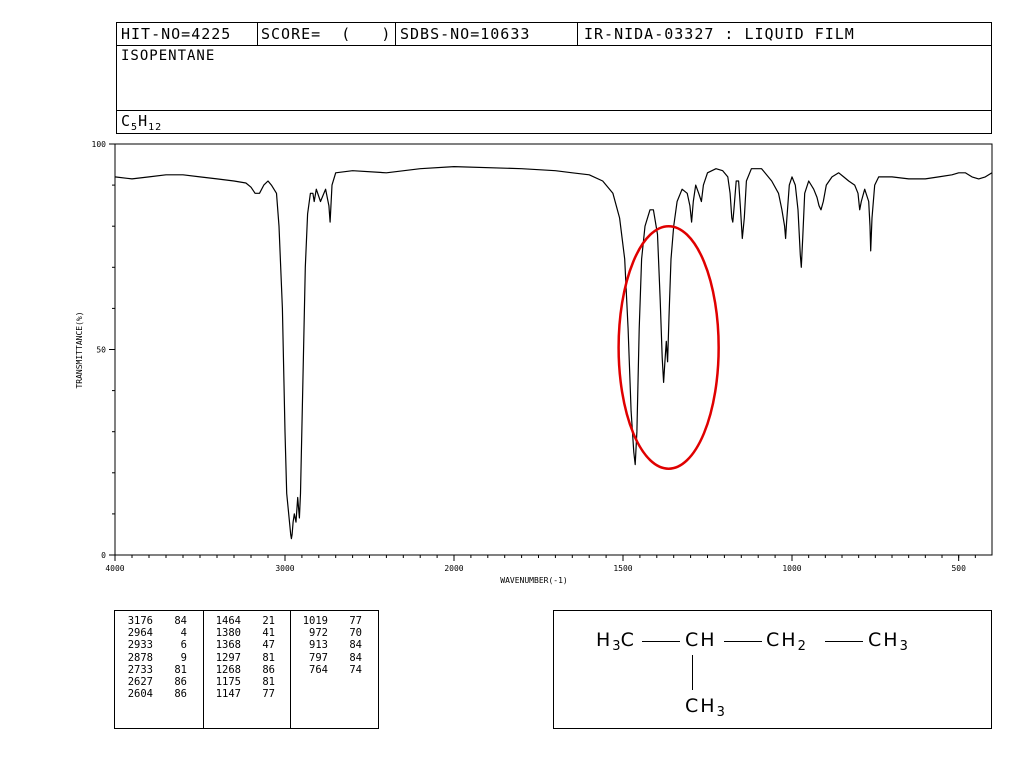 Image resolution: width=1024 pixels, height=768 pixels. What do you see at coordinates (284, 568) in the screenshot?
I see `x-tick-label: 3000` at bounding box center [284, 568].